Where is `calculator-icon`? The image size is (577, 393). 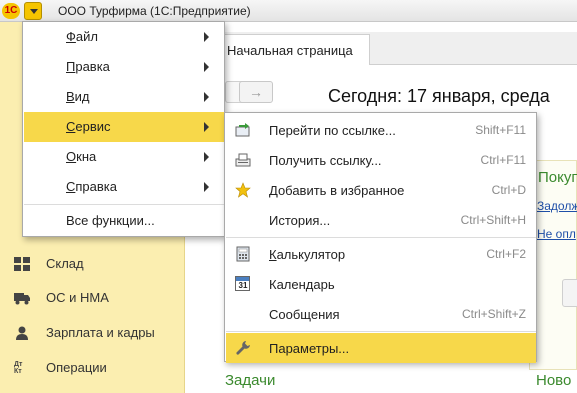 calculator-icon is located at coordinates (243, 254).